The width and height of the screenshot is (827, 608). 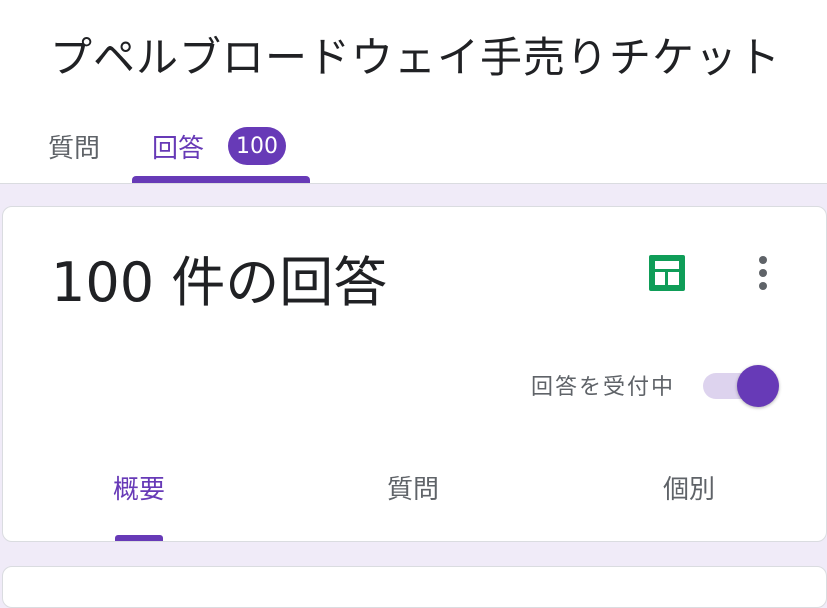 I want to click on subtab-summary: 概要, so click(x=139, y=491).